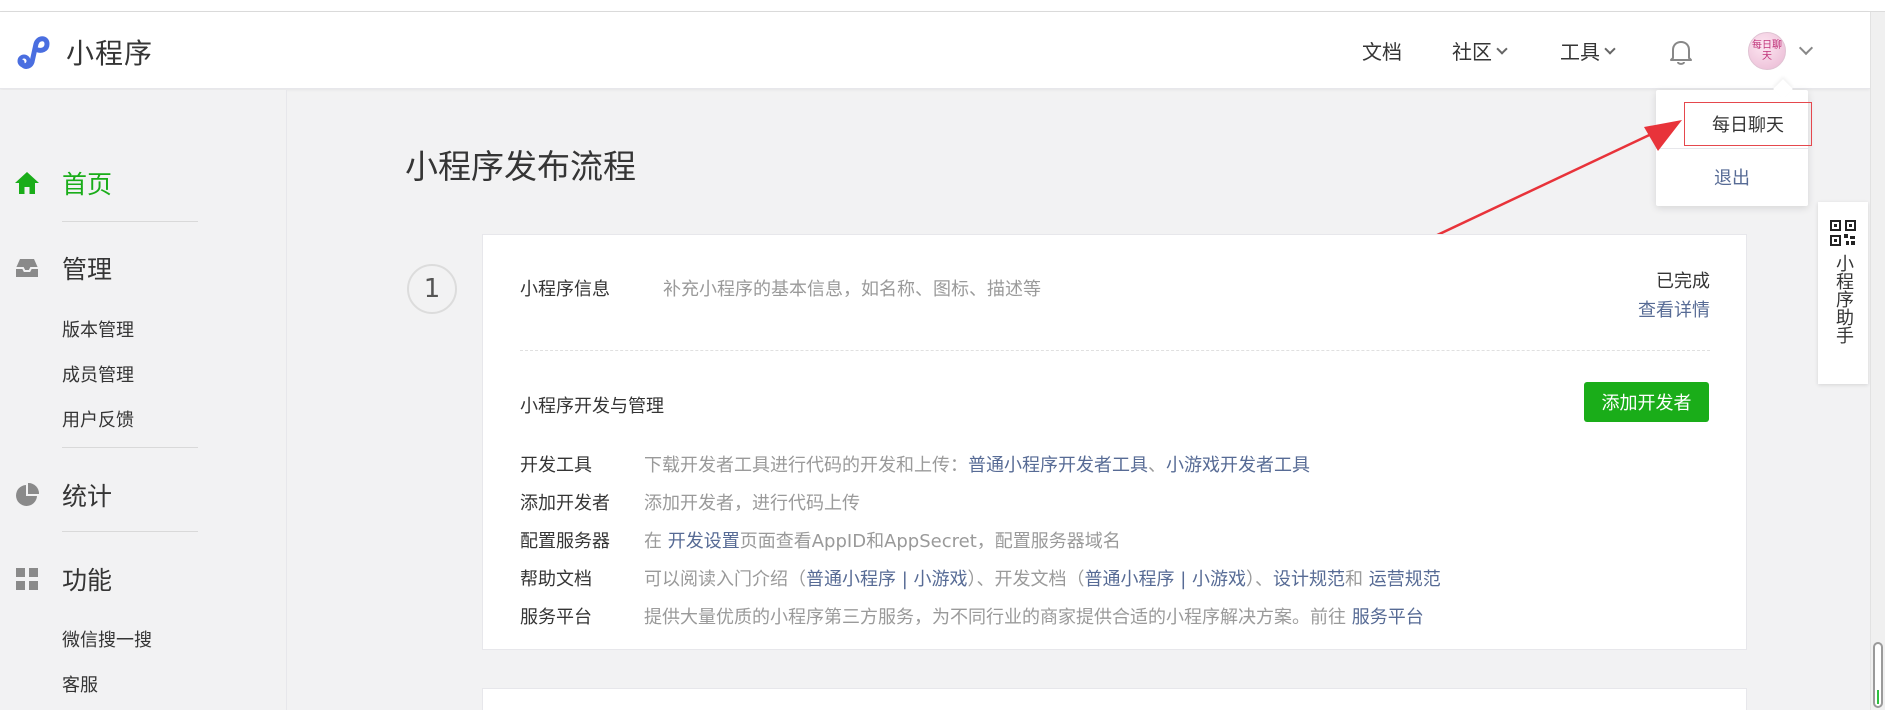  Describe the element at coordinates (143, 400) in the screenshot. I see `sidebar: 首页 管理 版本管理 成员管理 用户反馈 统计 功能 微信搜一搜 客服` at that location.